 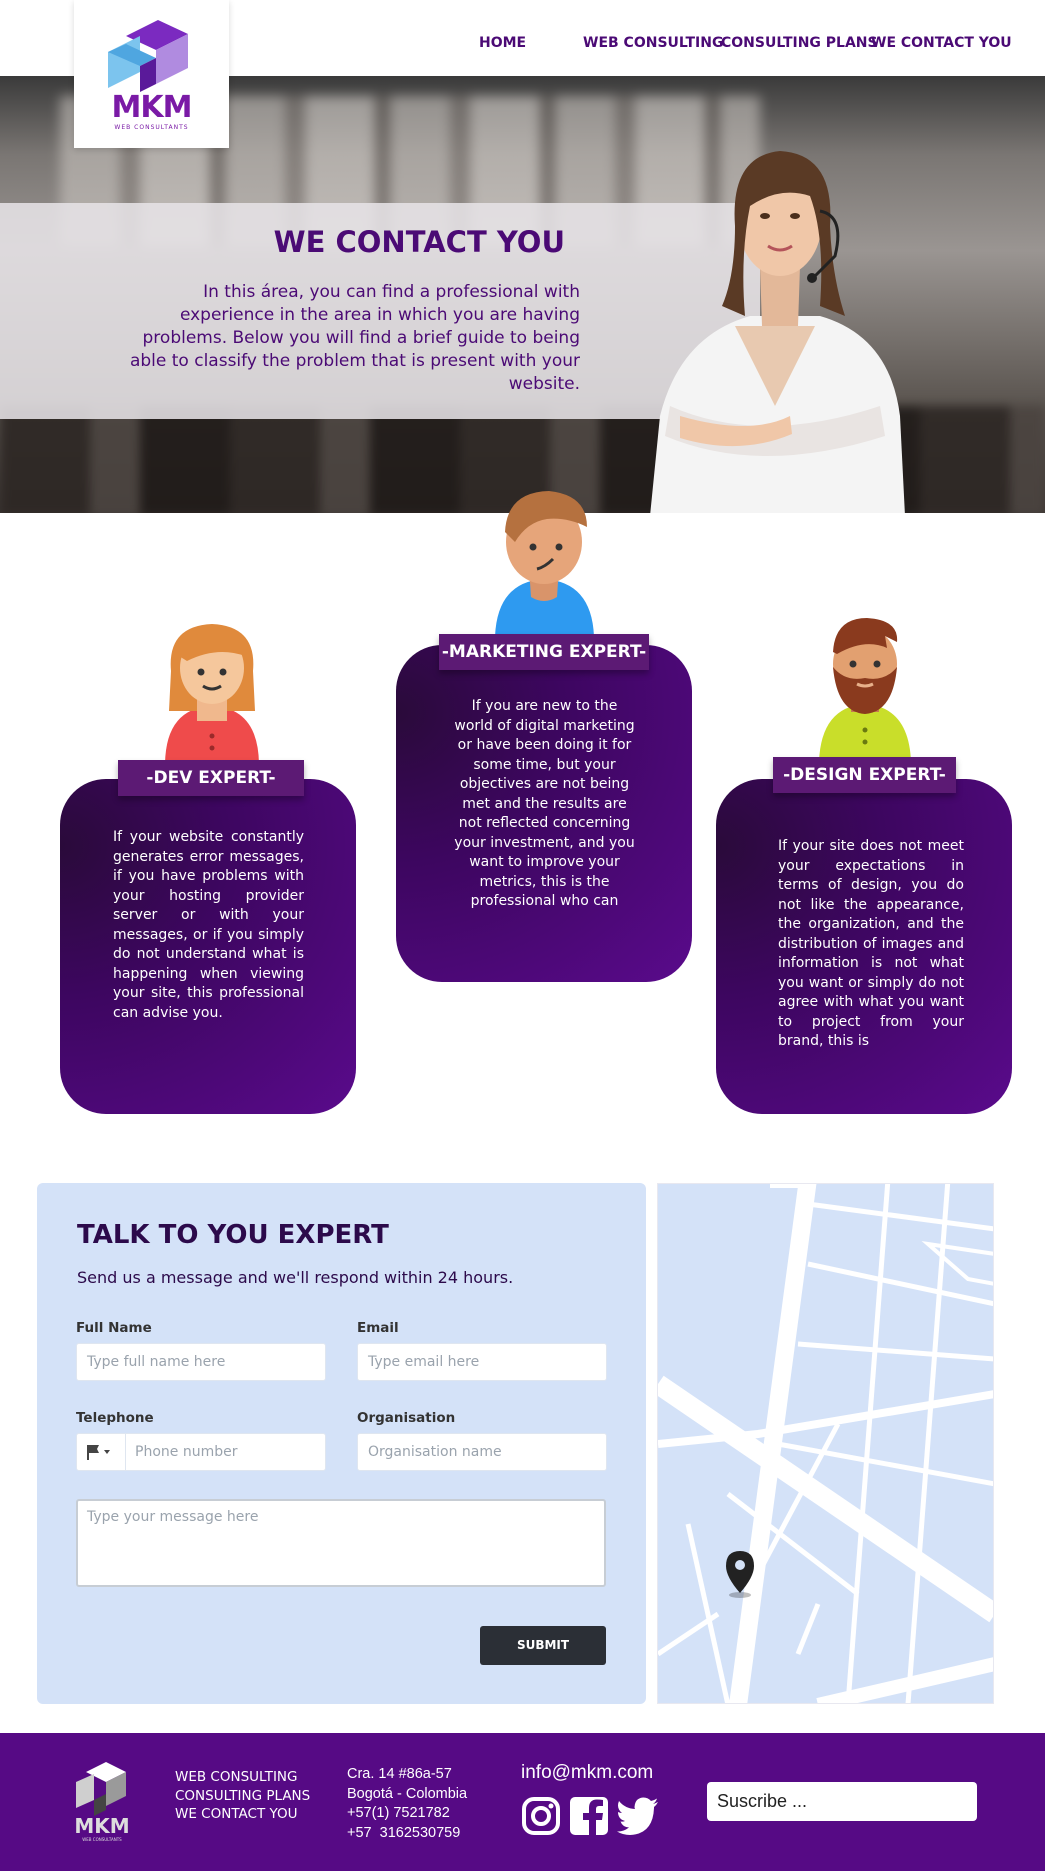 What do you see at coordinates (406, 1418) in the screenshot?
I see `organisation-label: Organisation` at bounding box center [406, 1418].